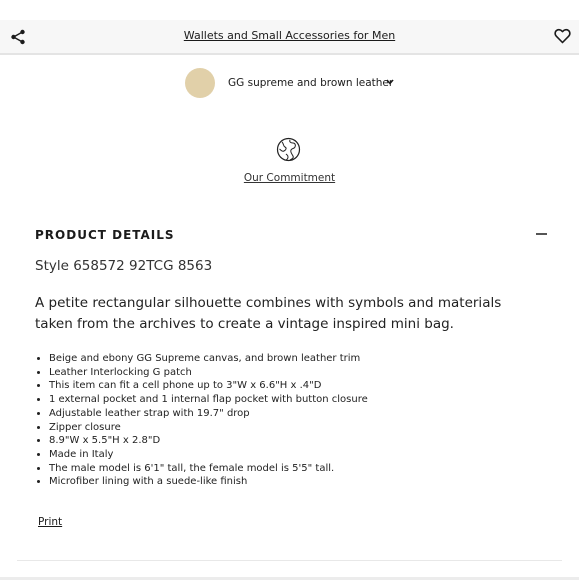 The width and height of the screenshot is (579, 580). I want to click on heart-icon, so click(562, 36).